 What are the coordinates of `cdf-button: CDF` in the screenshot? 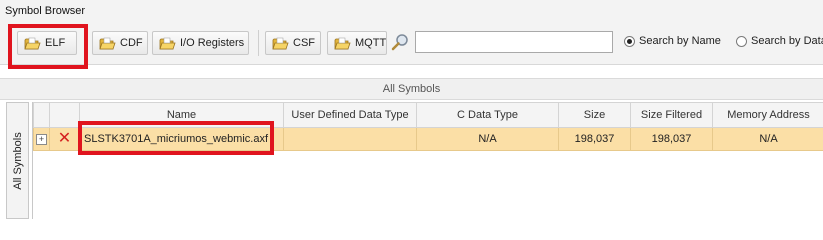 It's located at (120, 43).